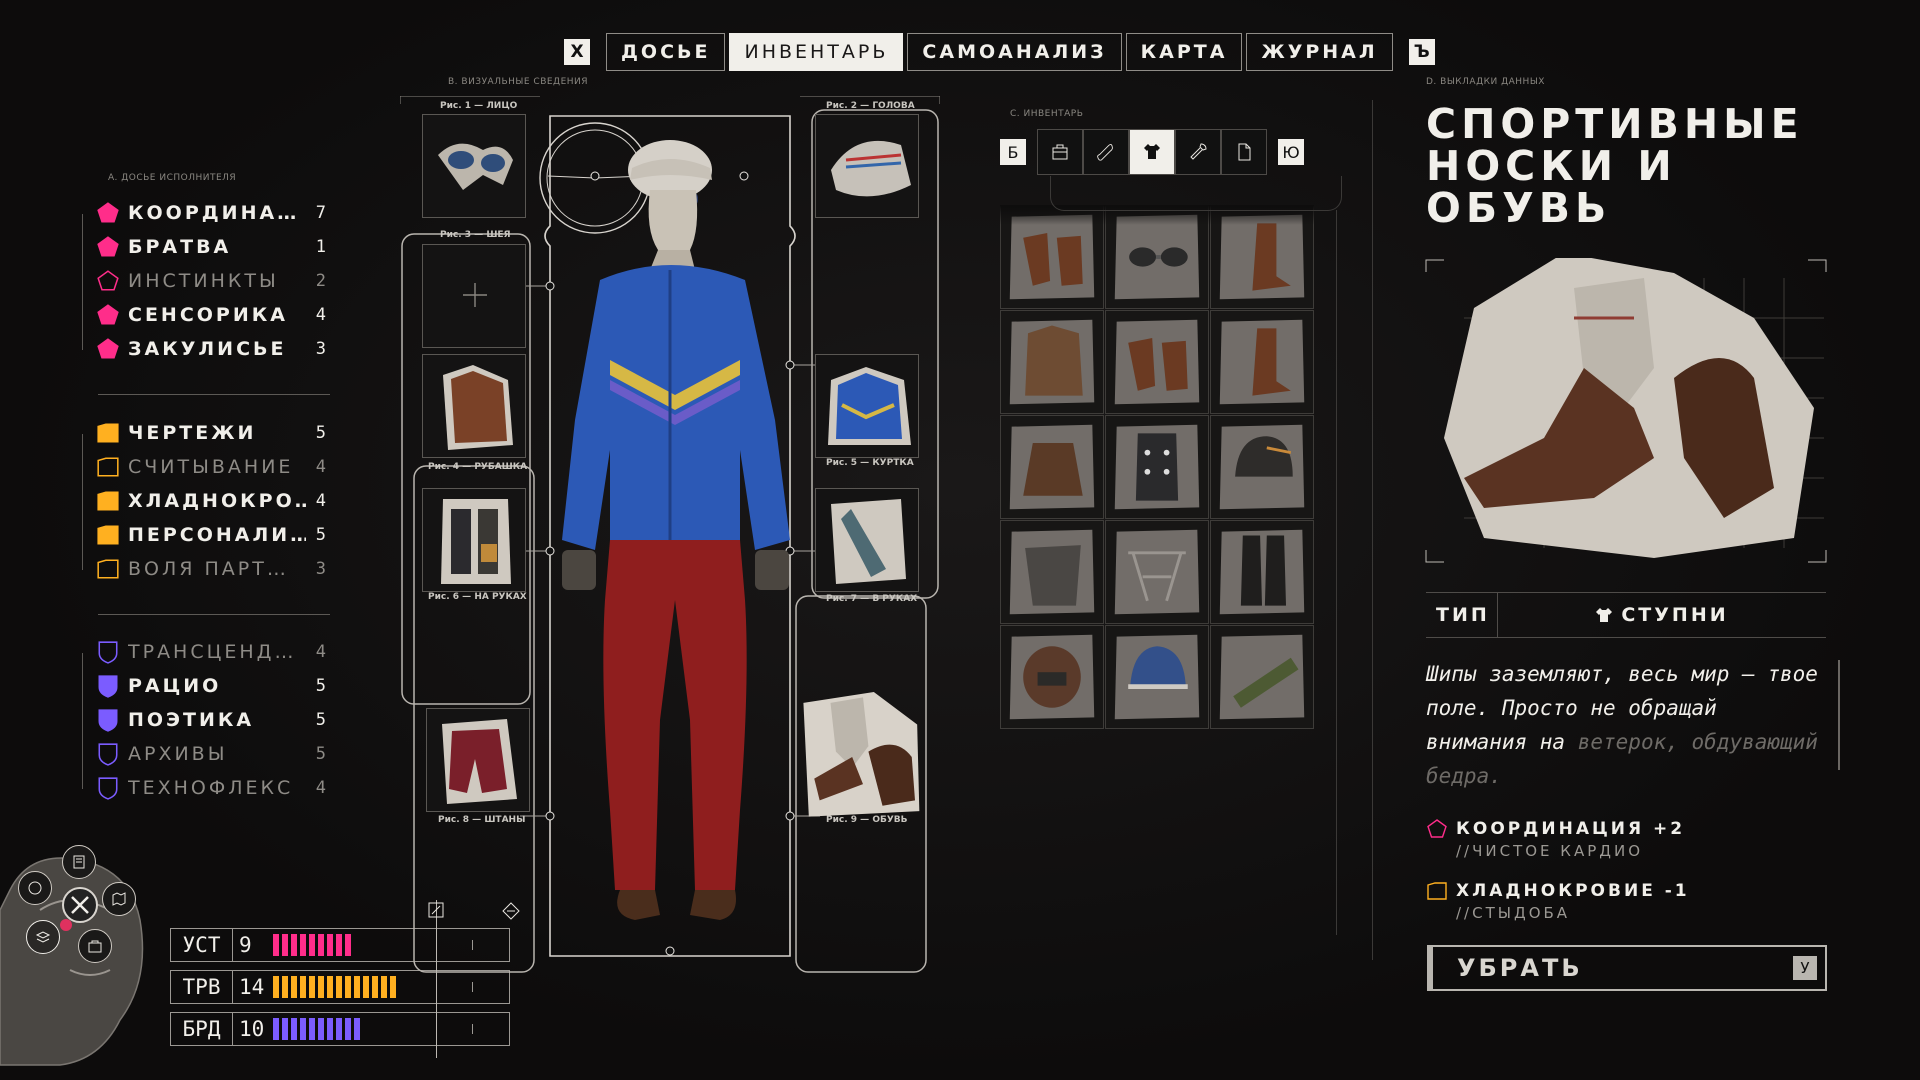 The image size is (1920, 1080). Describe the element at coordinates (320, 349) in the screenshot. I see `stat-value: 3` at that location.